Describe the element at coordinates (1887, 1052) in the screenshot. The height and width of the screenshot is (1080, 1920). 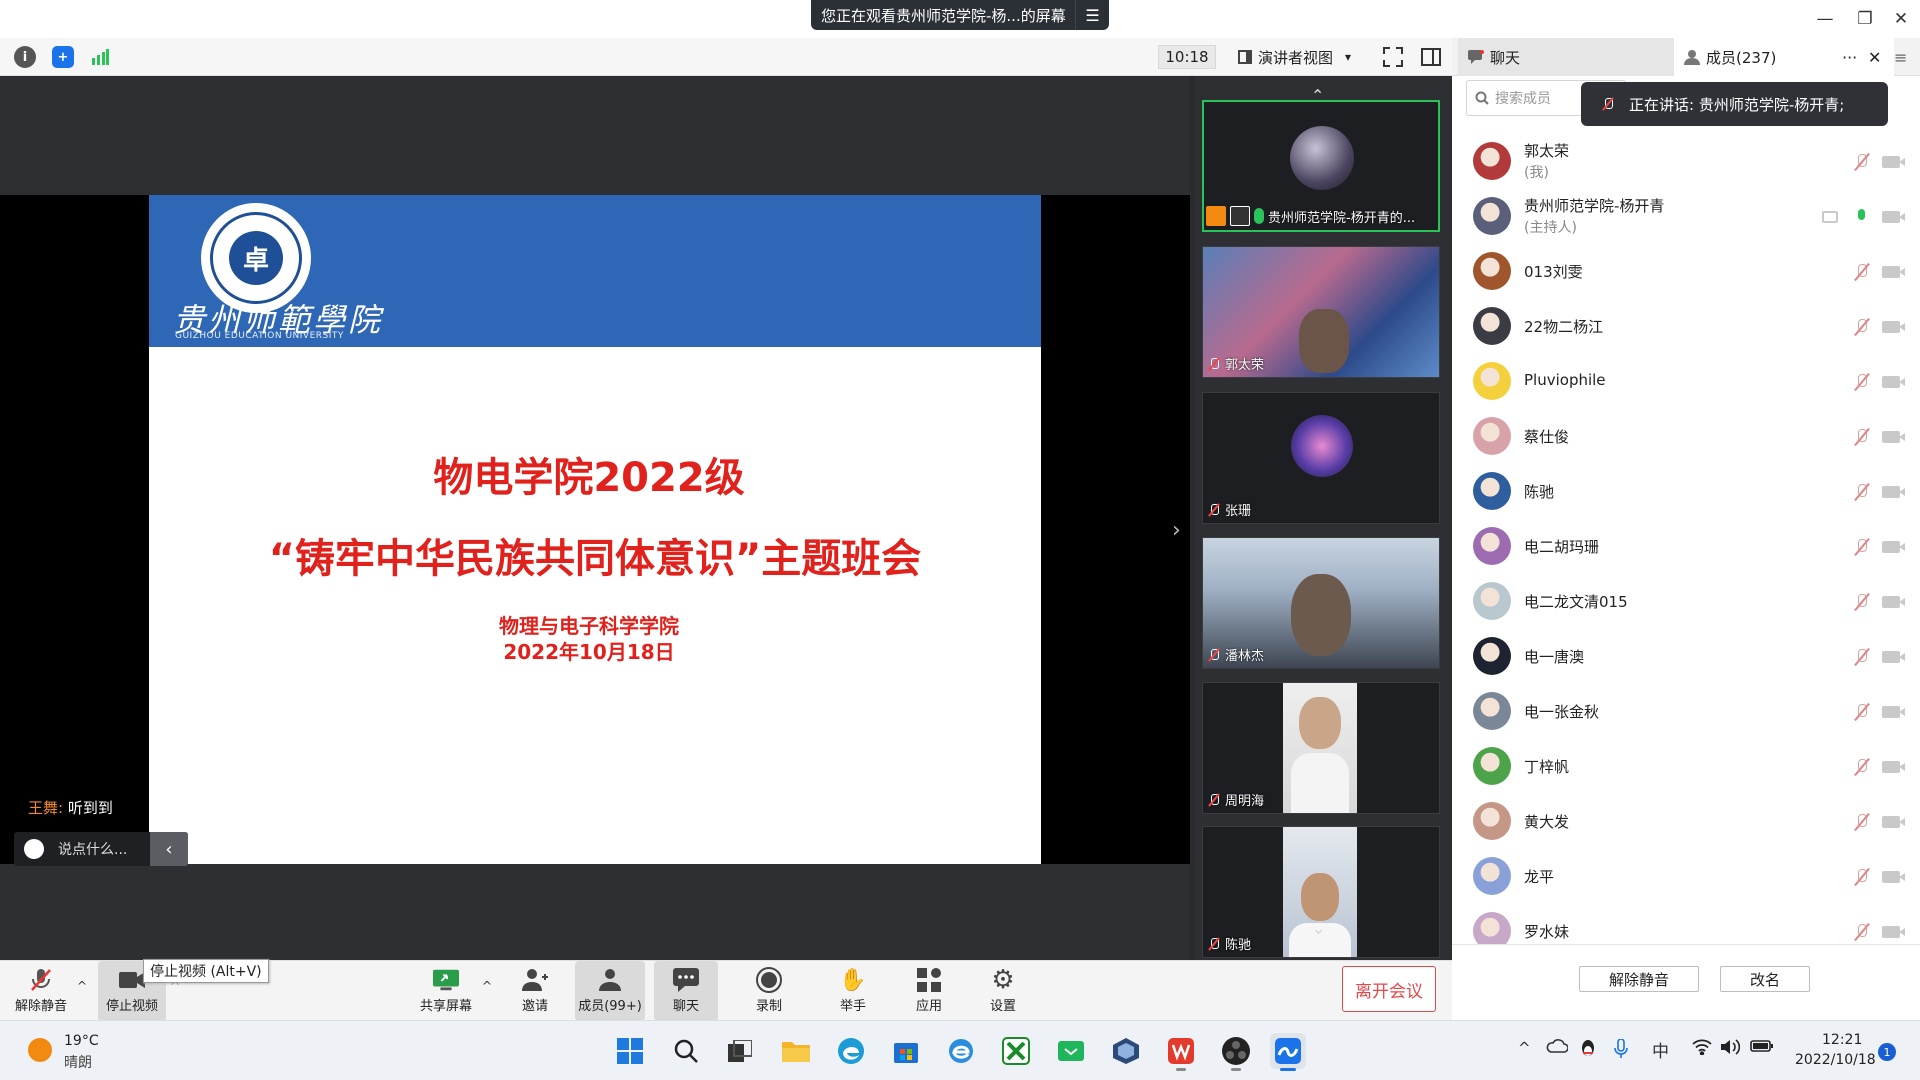
I see `notification-badge: 1` at that location.